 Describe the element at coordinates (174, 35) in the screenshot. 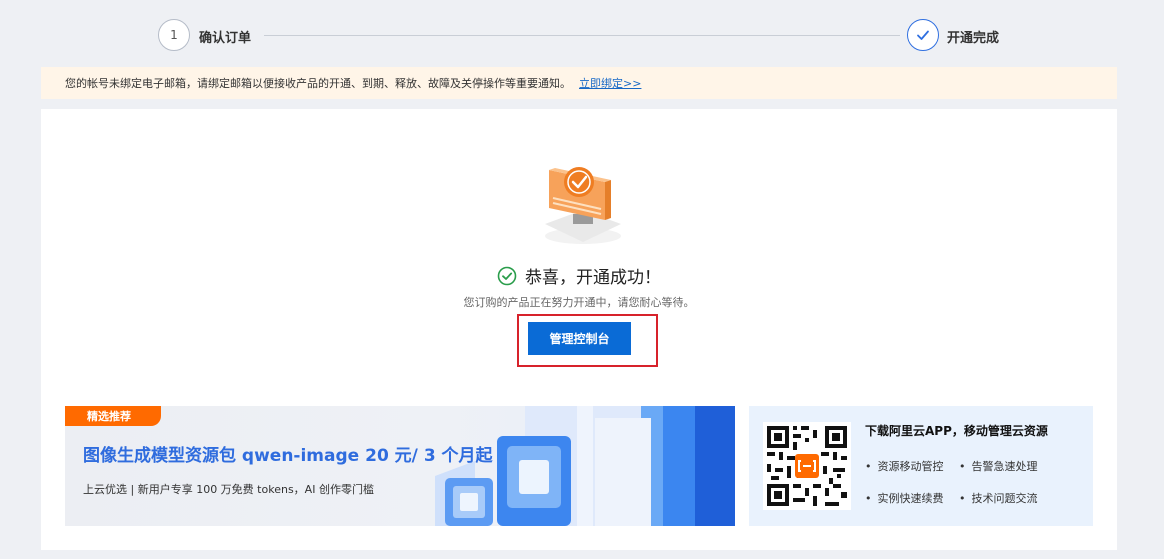

I see `step-1-number: 1` at that location.